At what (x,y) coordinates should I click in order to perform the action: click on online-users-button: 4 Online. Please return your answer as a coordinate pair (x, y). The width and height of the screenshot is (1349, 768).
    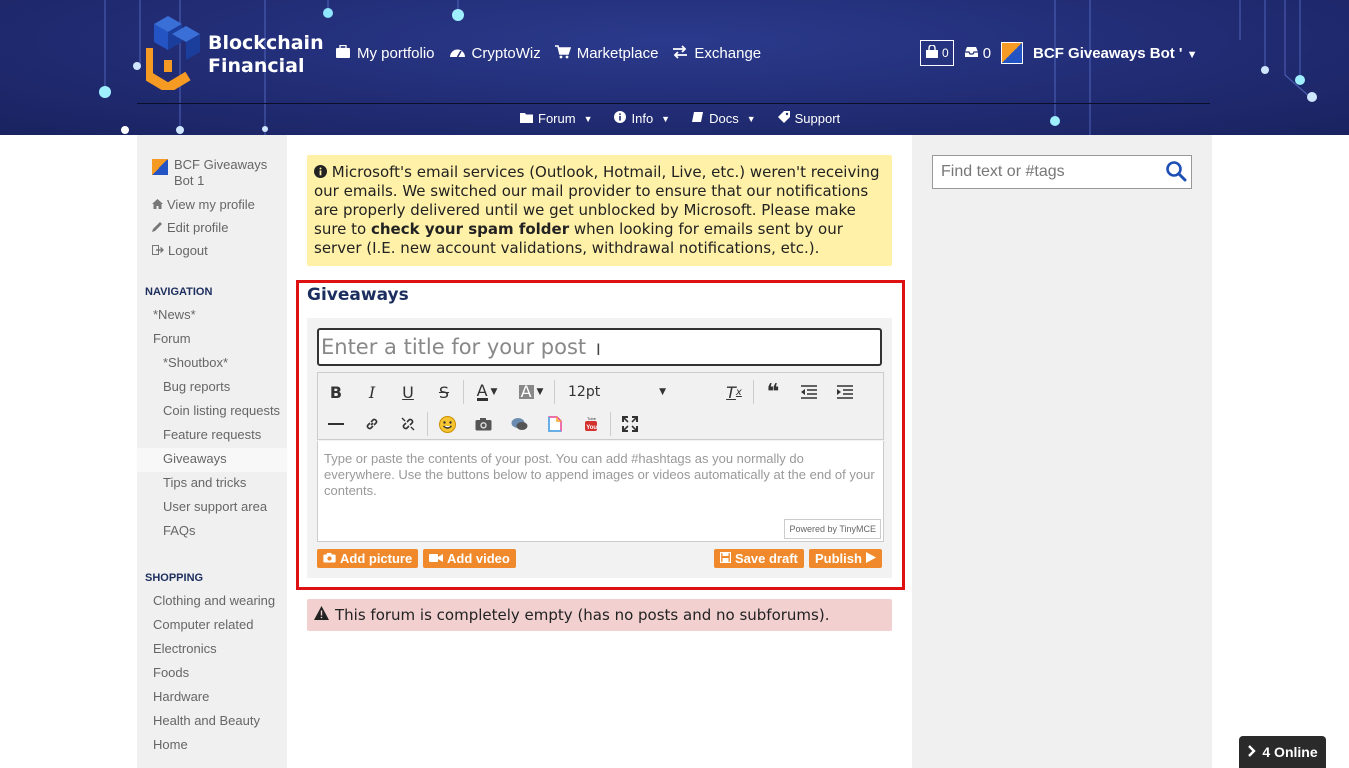
    Looking at the image, I should click on (1282, 752).